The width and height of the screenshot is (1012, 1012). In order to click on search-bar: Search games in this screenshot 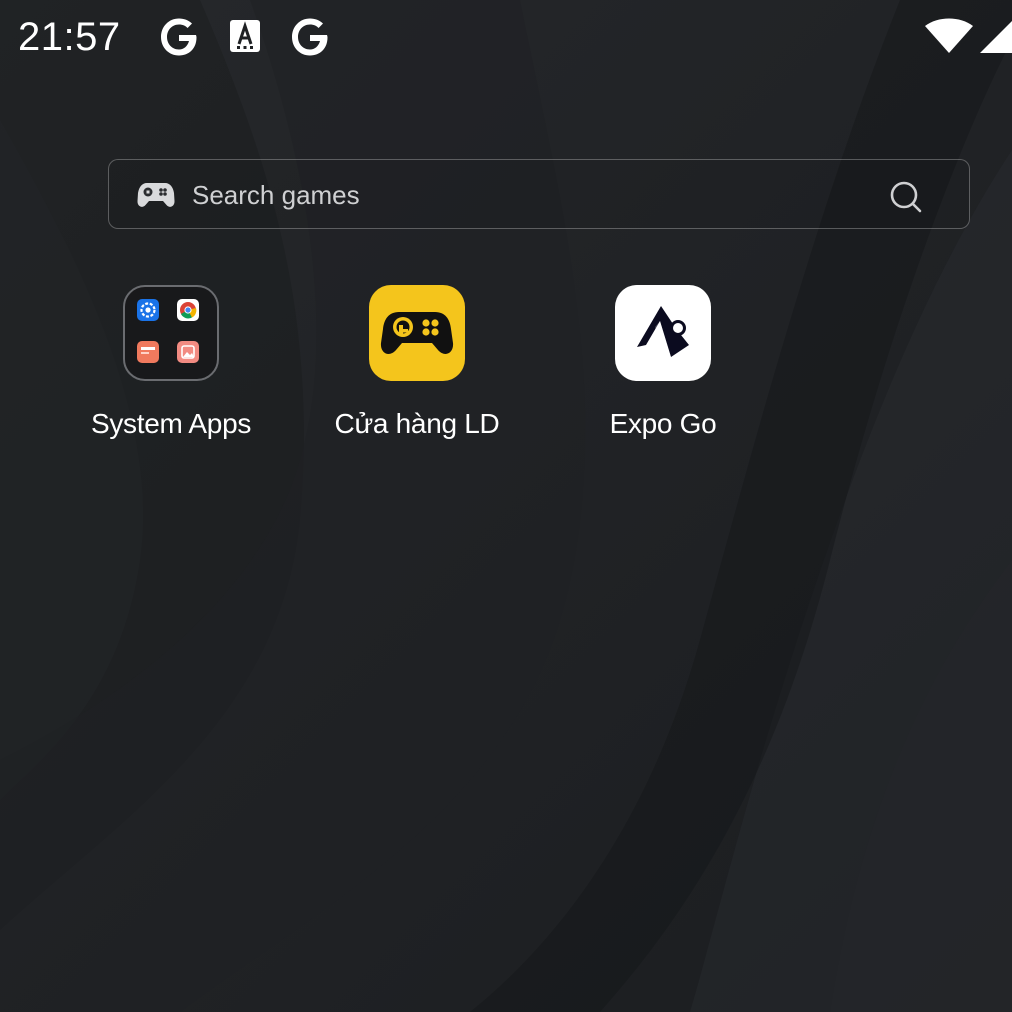, I will do `click(539, 194)`.